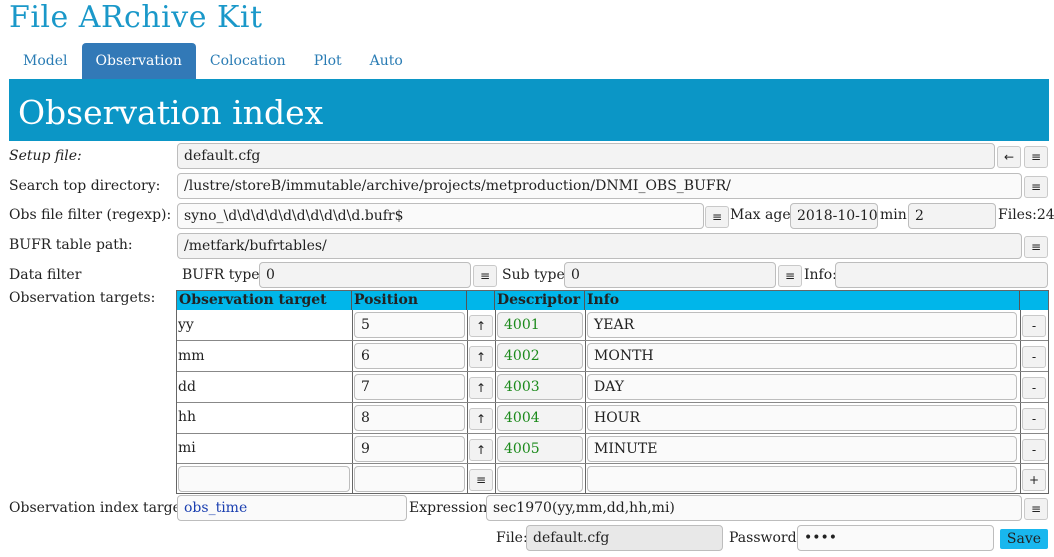  Describe the element at coordinates (409, 418) in the screenshot. I see `position-input: 8` at that location.